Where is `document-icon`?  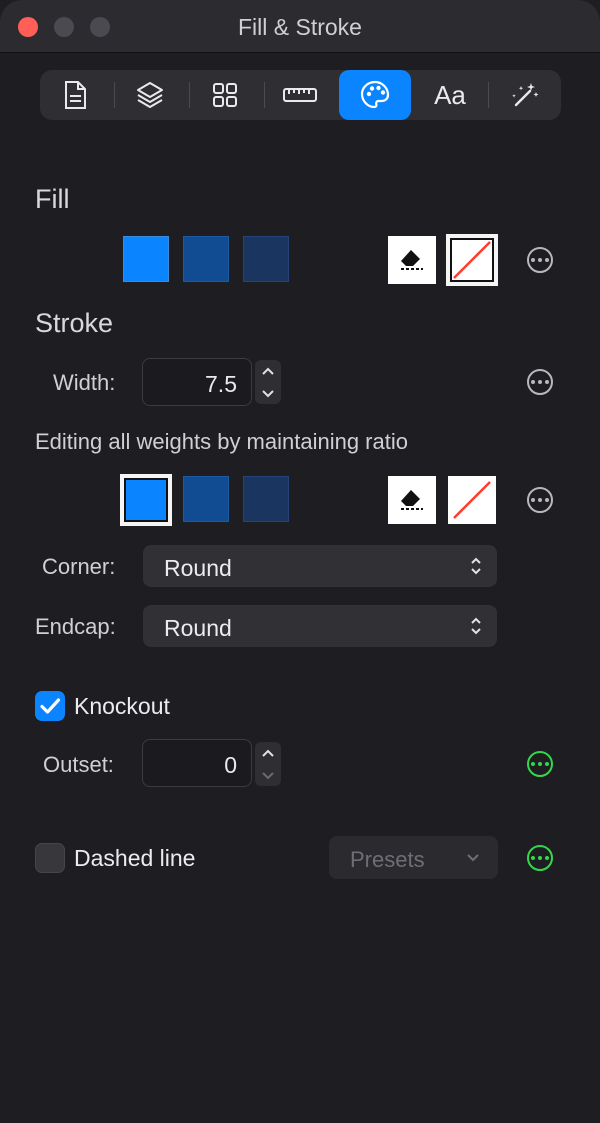 document-icon is located at coordinates (75, 95).